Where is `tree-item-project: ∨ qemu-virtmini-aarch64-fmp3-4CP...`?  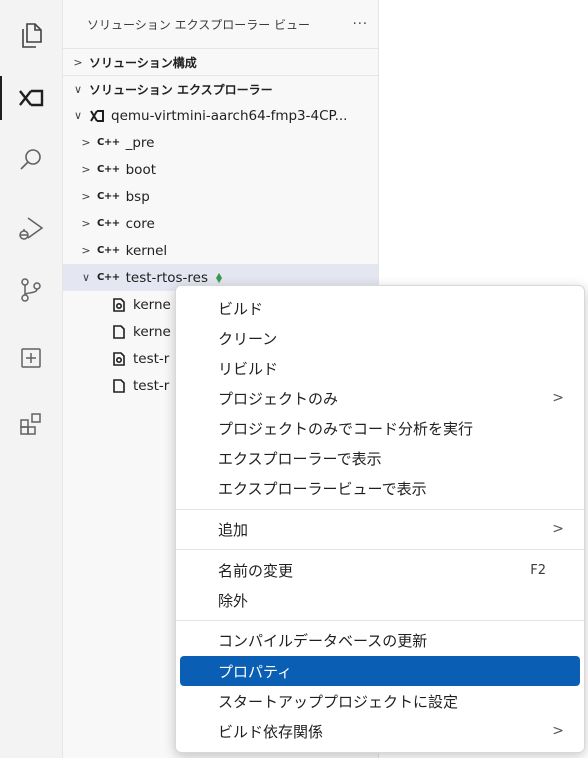 tree-item-project: ∨ qemu-virtmini-aarch64-fmp3-4CP... is located at coordinates (220, 115).